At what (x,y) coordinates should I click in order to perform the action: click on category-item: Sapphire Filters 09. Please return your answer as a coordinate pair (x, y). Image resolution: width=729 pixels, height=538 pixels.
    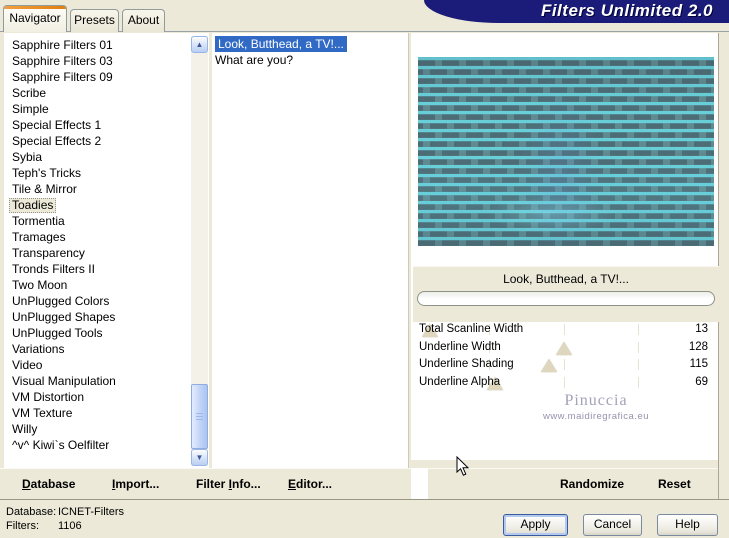
    Looking at the image, I should click on (106, 77).